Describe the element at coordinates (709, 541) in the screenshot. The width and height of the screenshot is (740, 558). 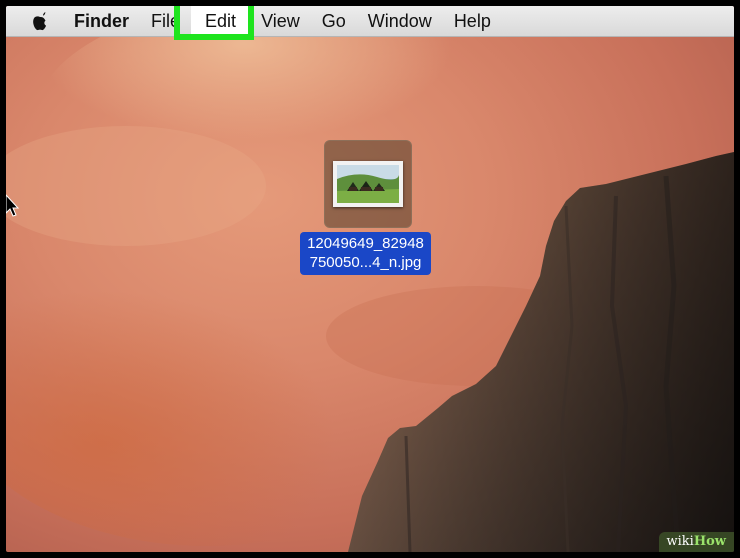
I see `watermark-how: How` at that location.